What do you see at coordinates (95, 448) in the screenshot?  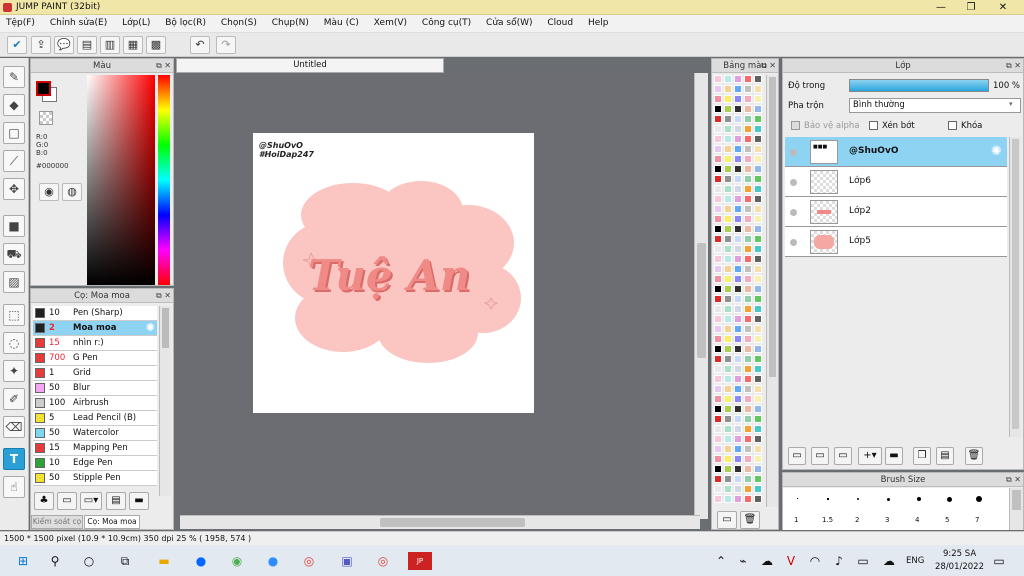 I see `brush-row: 15 Mapping Pen` at bounding box center [95, 448].